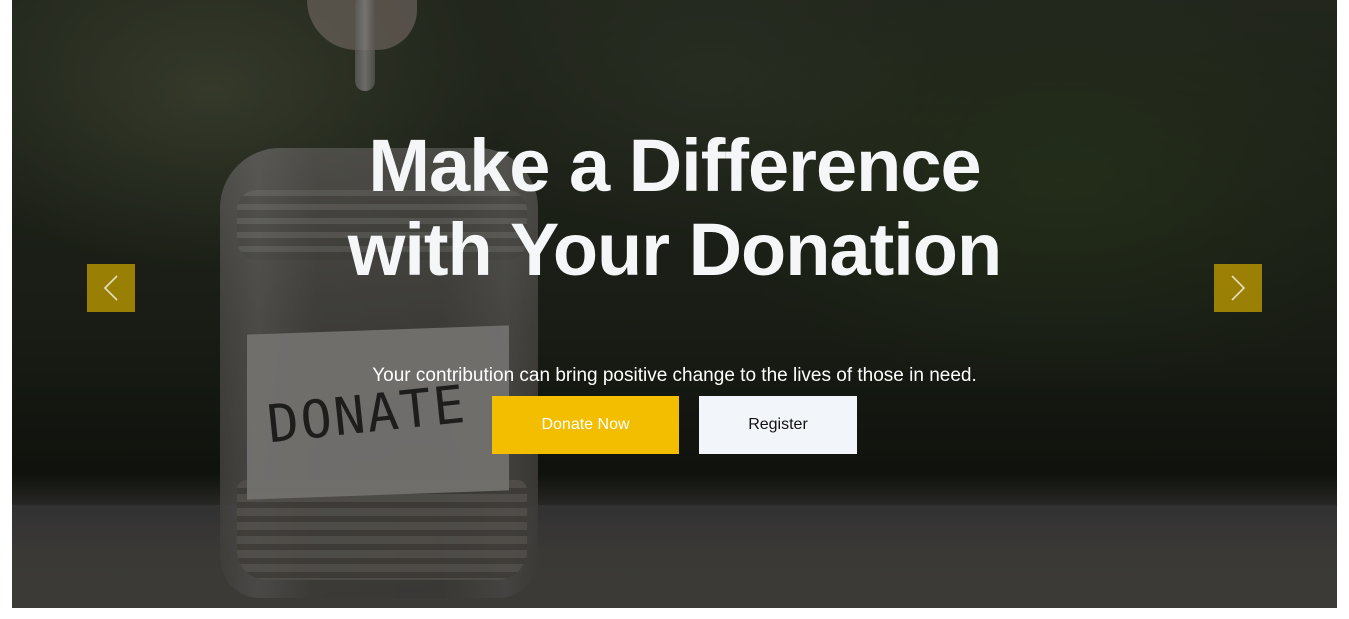 The width and height of the screenshot is (1349, 619). I want to click on chevron-right-icon, so click(1238, 288).